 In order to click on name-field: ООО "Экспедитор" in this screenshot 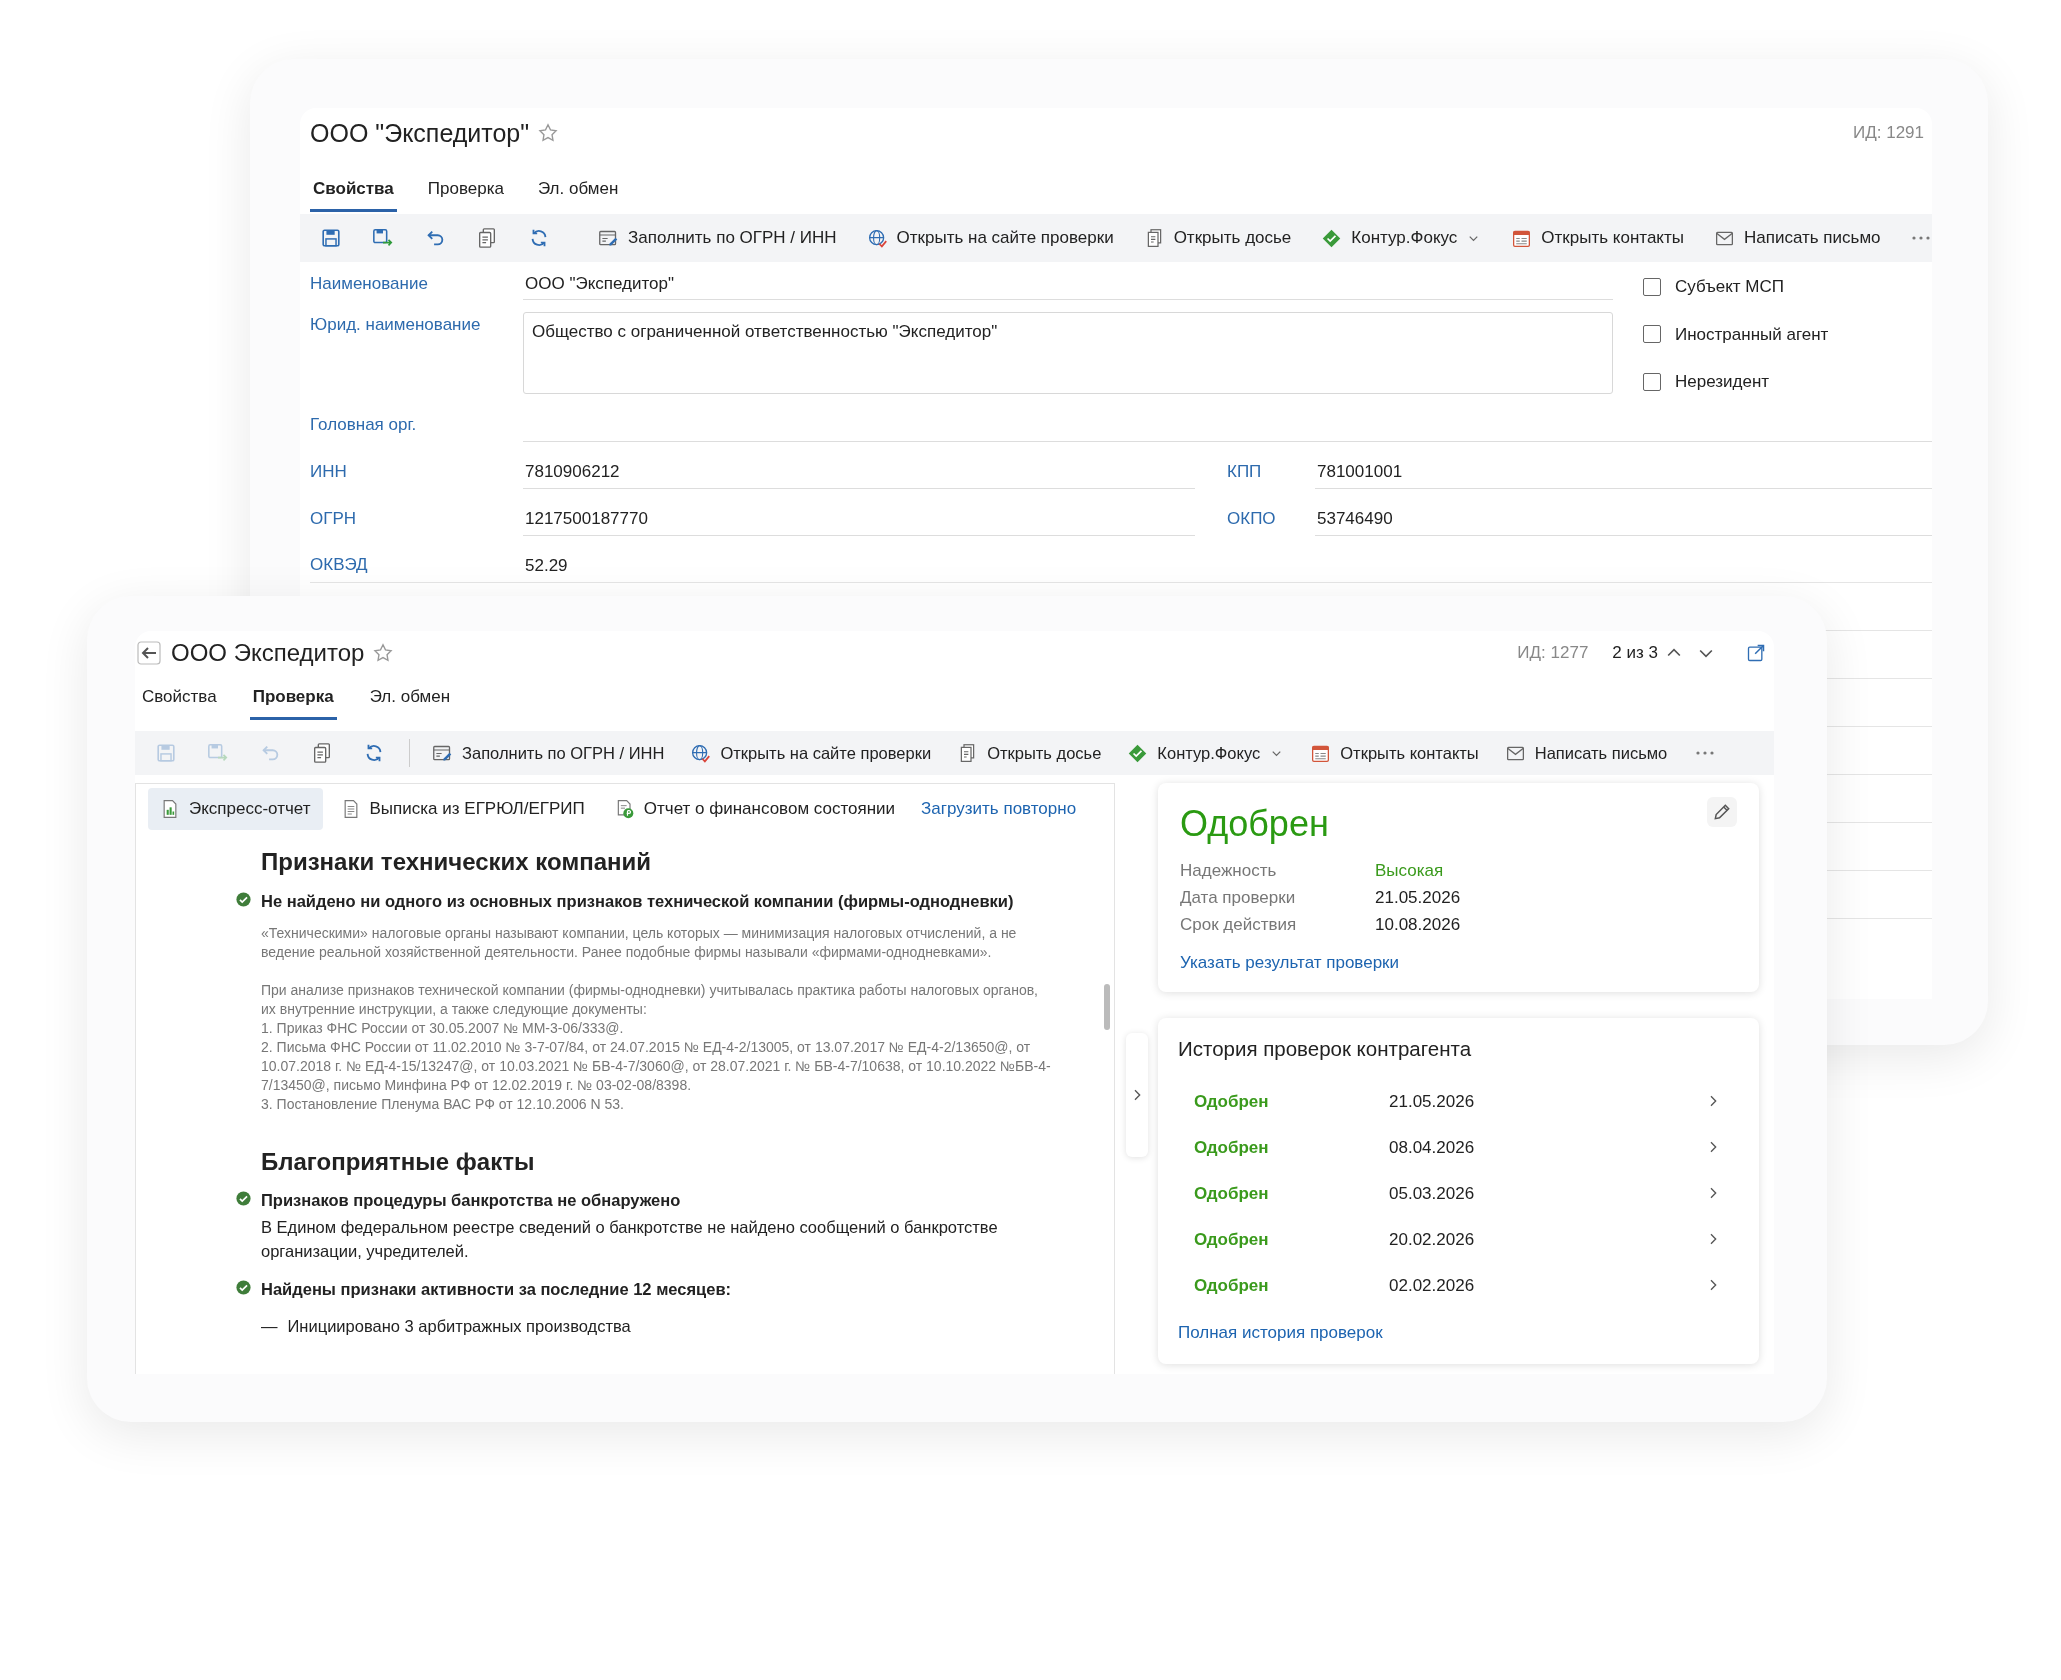, I will do `click(1068, 285)`.